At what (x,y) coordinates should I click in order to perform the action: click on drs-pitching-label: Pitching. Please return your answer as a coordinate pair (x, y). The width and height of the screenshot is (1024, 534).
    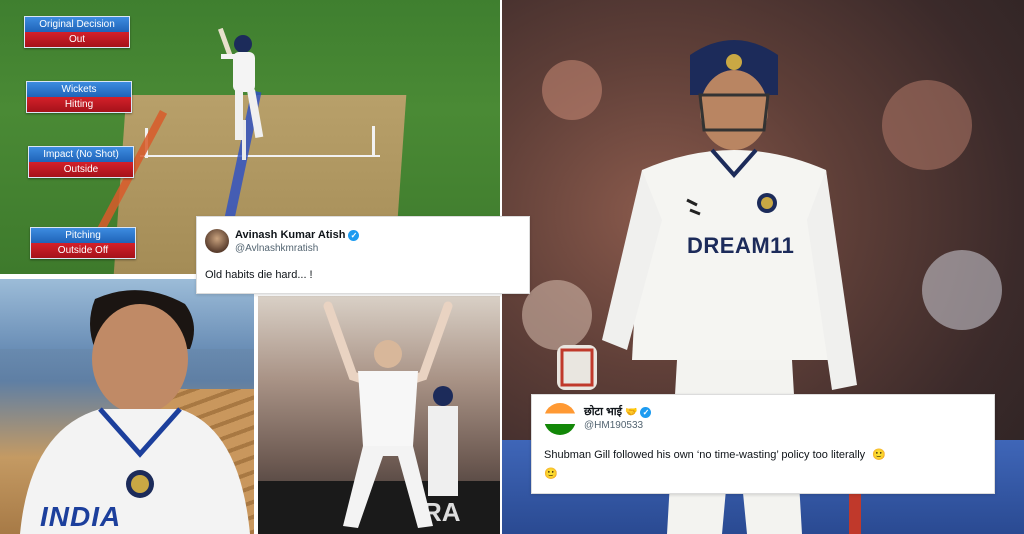
    Looking at the image, I should click on (83, 235).